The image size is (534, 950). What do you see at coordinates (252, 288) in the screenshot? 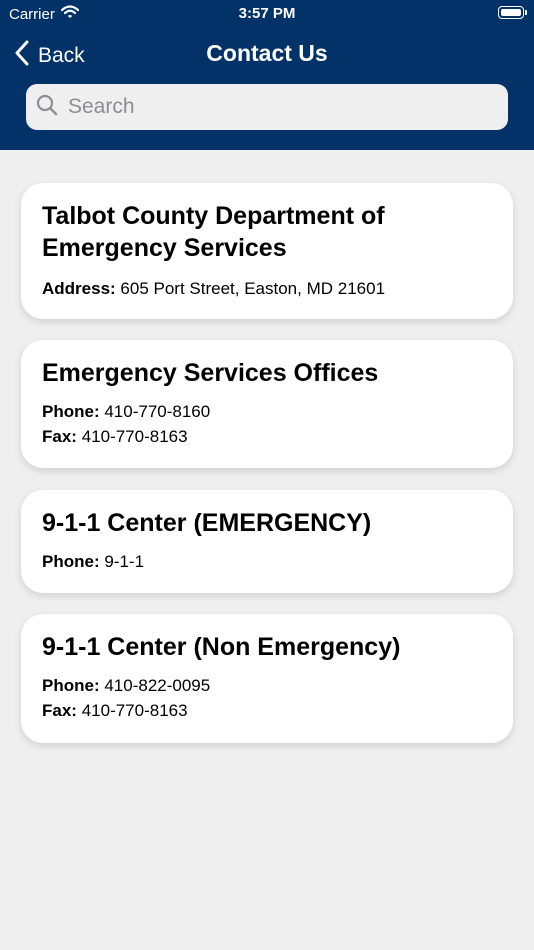
I see `address-value: 605 Port Street, Easton, MD 21601` at bounding box center [252, 288].